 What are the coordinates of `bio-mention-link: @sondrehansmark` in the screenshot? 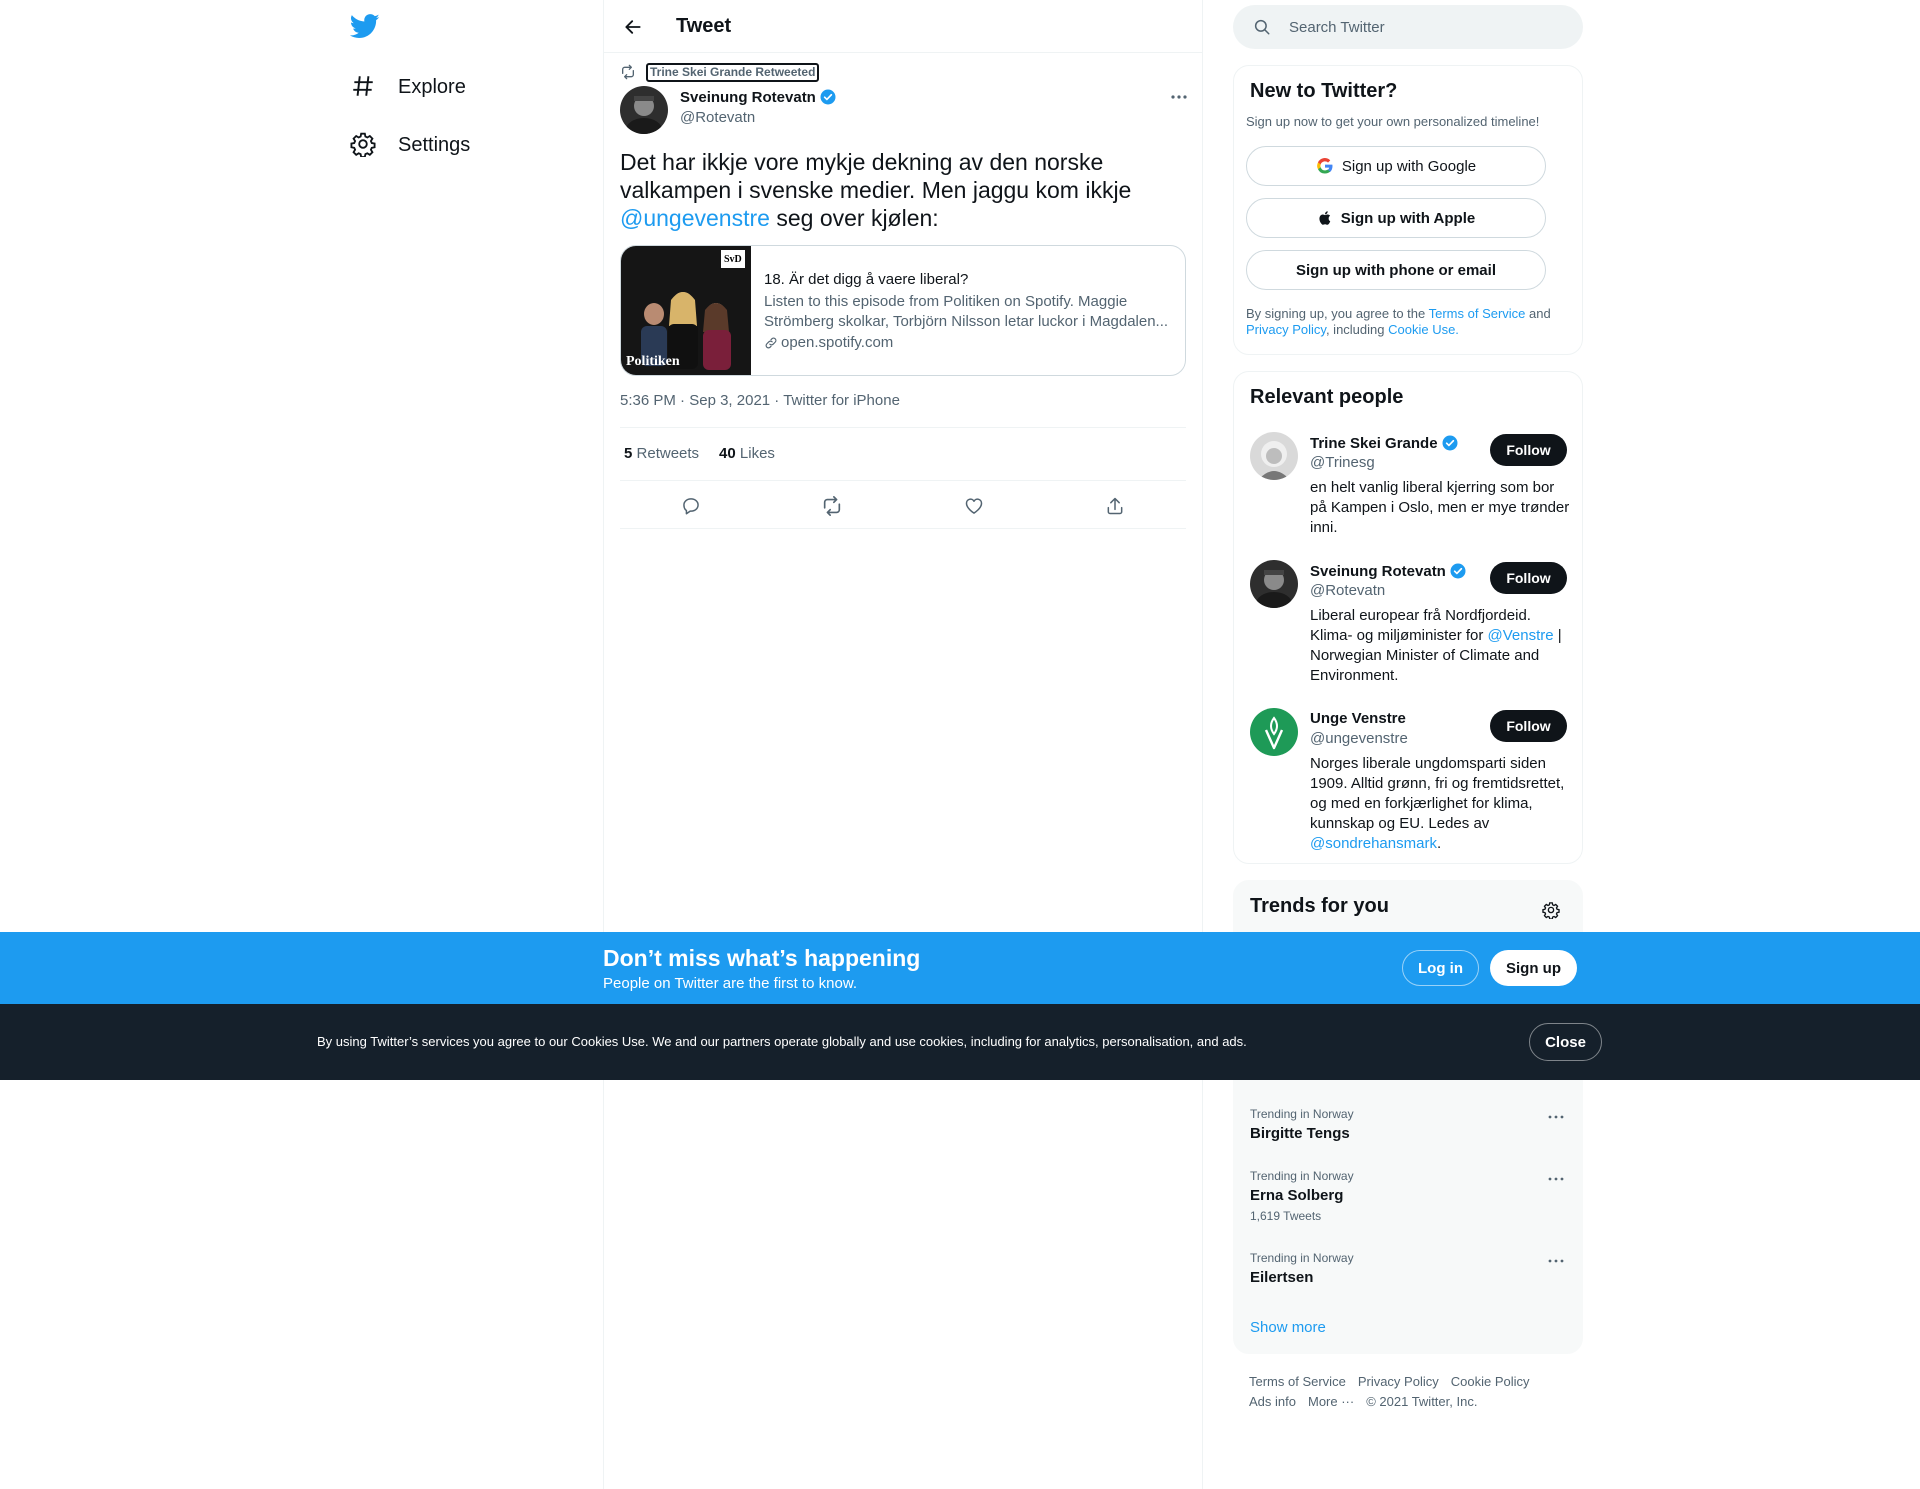 It's located at (1373, 843).